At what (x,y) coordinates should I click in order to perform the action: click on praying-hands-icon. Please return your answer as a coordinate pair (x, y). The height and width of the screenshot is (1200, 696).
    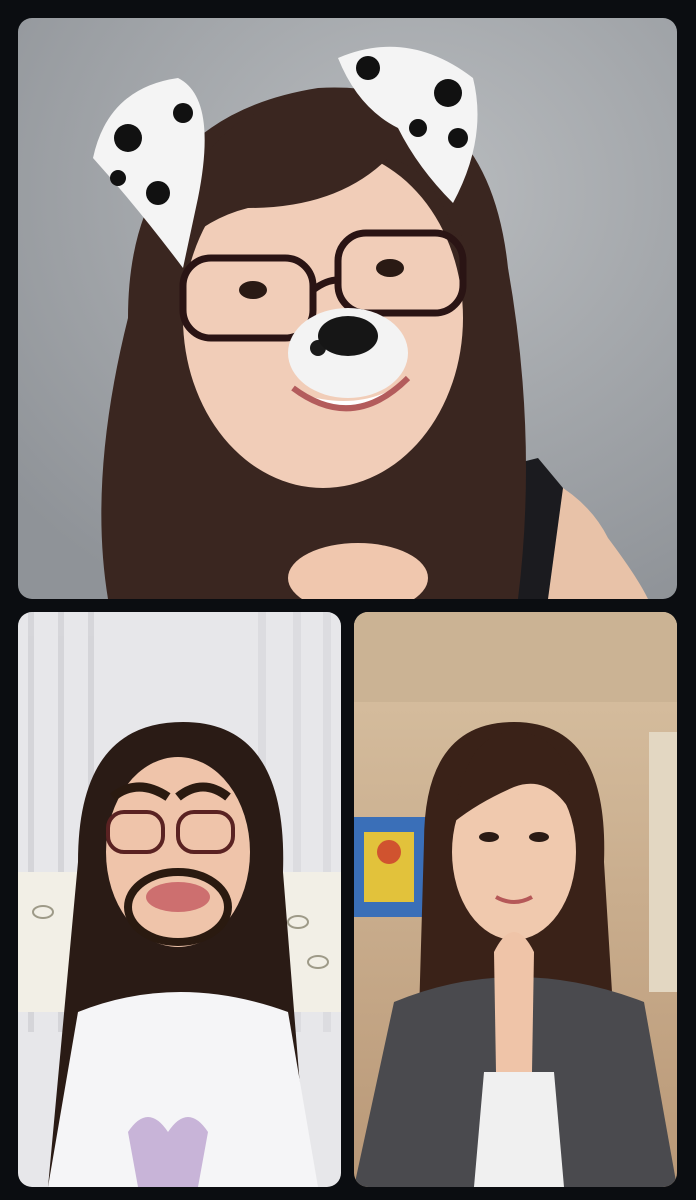
    Looking at the image, I should click on (514, 1002).